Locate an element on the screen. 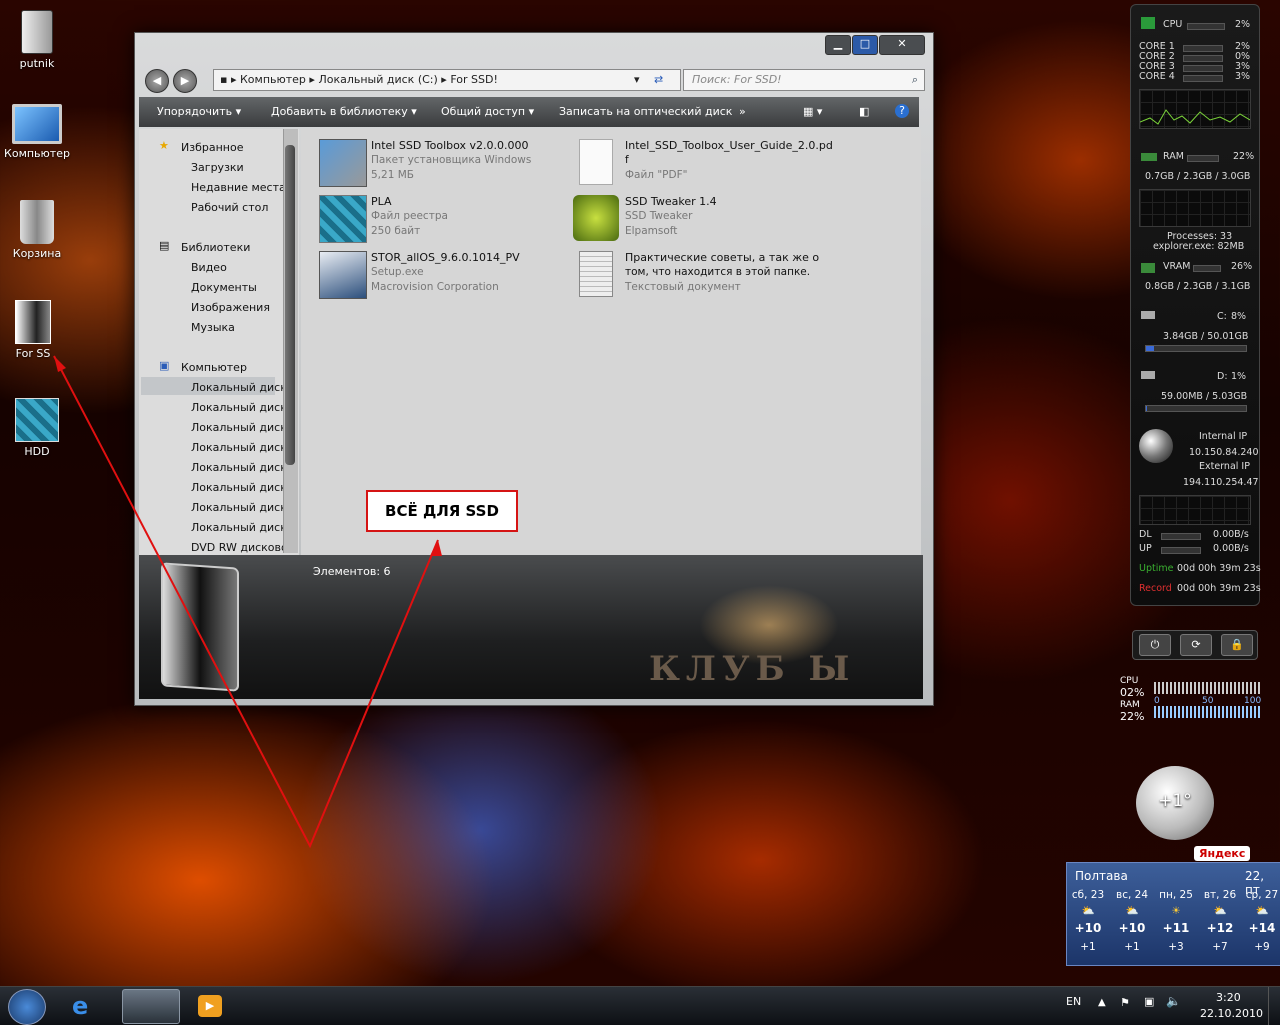 This screenshot has height=1025, width=1280. start-button is located at coordinates (27, 1007).